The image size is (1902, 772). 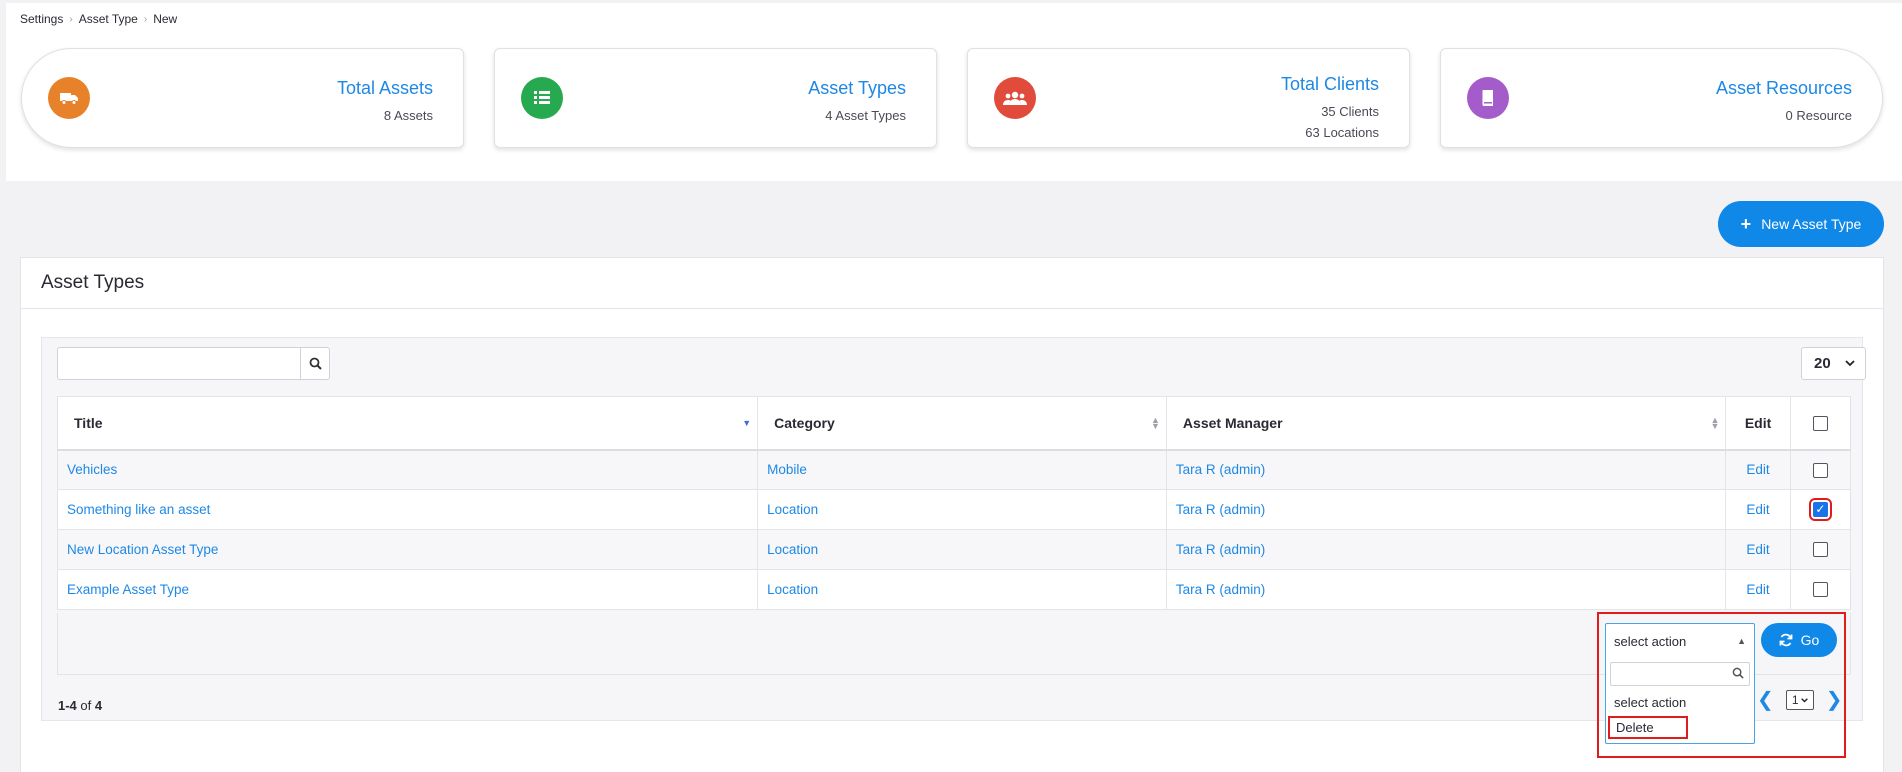 What do you see at coordinates (1799, 640) in the screenshot?
I see `go-button: Go` at bounding box center [1799, 640].